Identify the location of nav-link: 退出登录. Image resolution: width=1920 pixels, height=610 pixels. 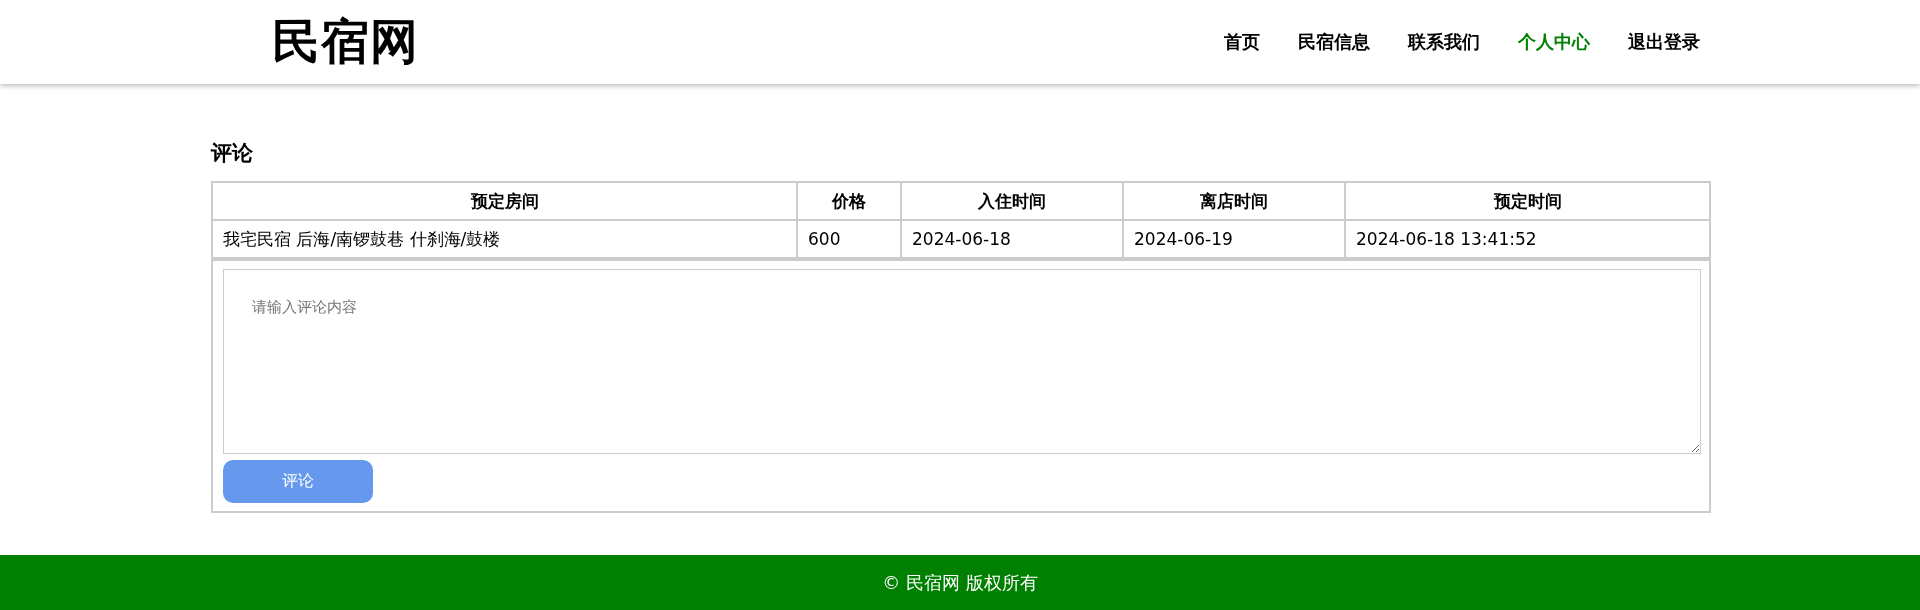
(1664, 42).